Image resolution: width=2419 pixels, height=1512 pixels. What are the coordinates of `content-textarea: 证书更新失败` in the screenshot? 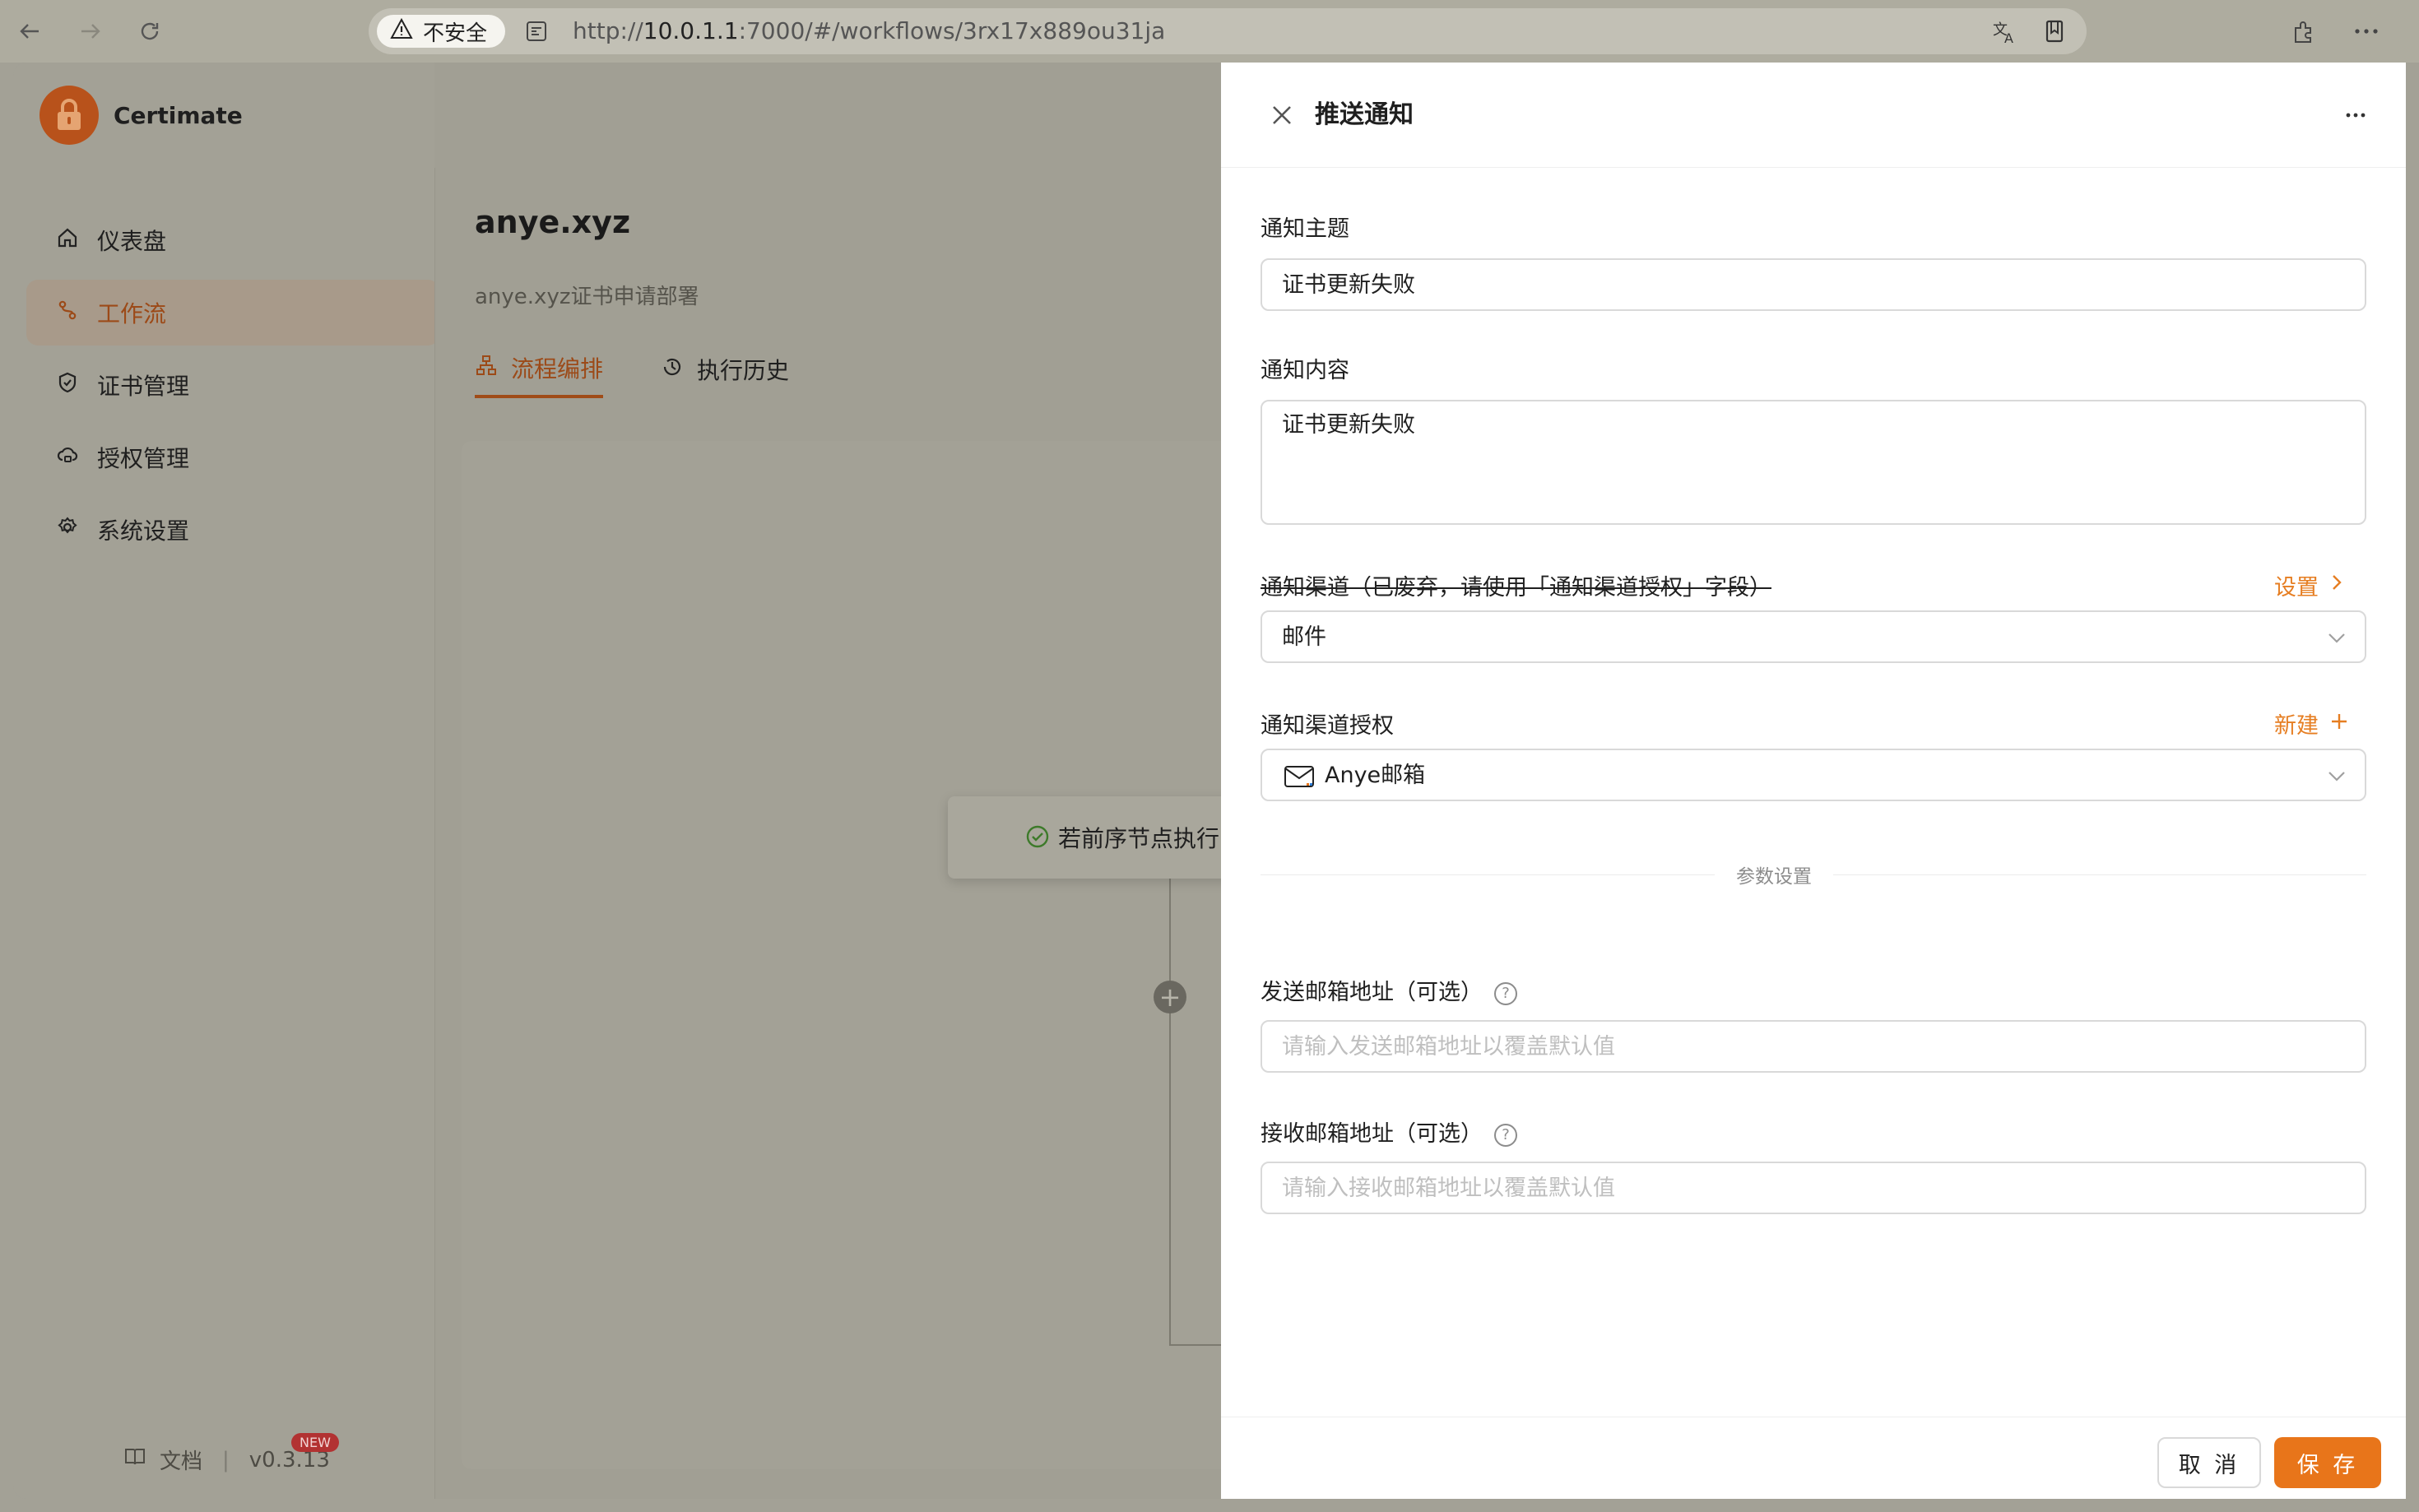 It's located at (1813, 462).